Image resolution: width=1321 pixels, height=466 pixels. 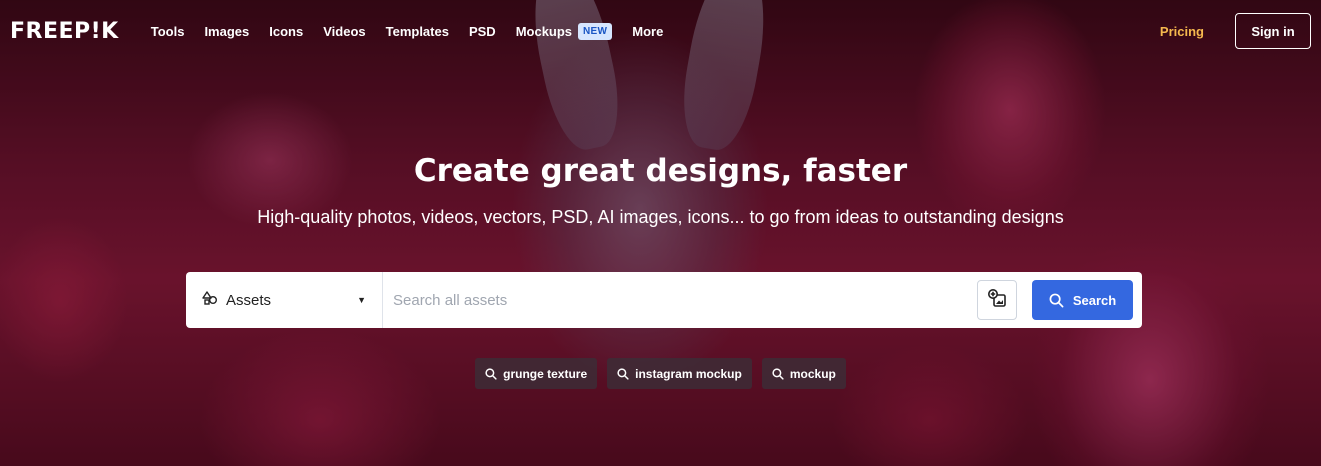 I want to click on image-search-button, so click(x=997, y=300).